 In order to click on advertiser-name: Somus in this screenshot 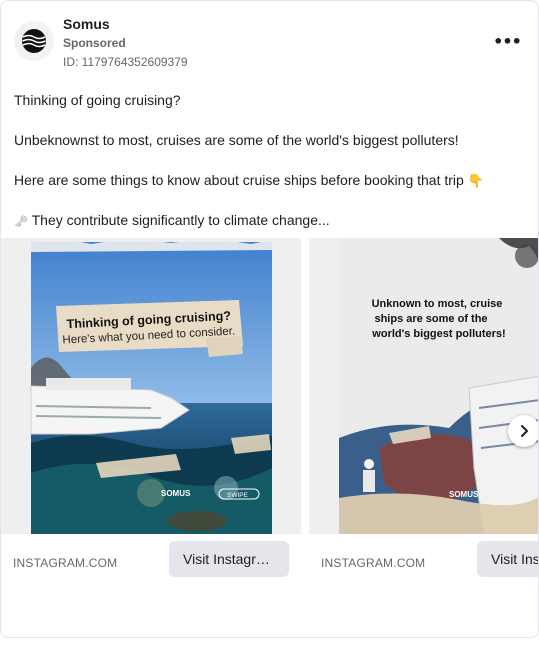, I will do `click(86, 24)`.